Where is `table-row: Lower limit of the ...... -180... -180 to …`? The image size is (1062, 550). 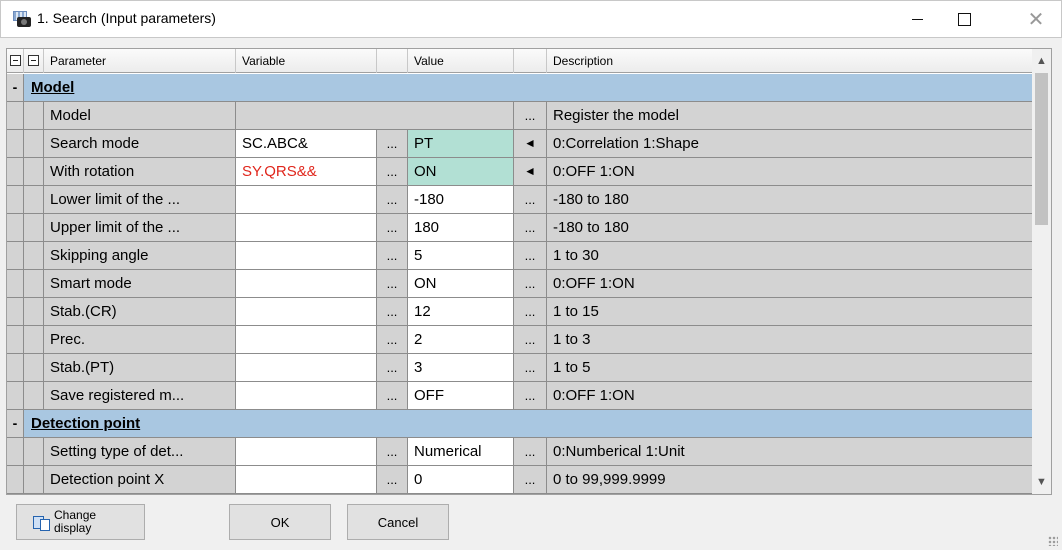
table-row: Lower limit of the ...... -180... -180 to … is located at coordinates (522, 200).